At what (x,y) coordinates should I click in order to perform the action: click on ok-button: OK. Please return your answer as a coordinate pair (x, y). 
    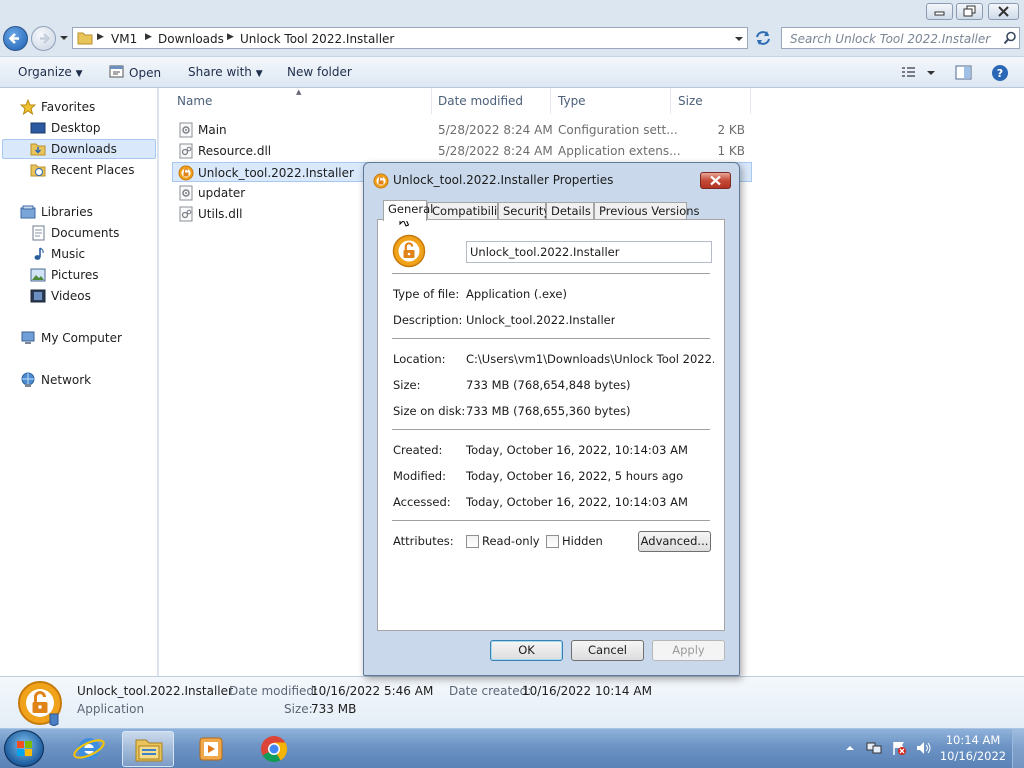
    Looking at the image, I should click on (526, 650).